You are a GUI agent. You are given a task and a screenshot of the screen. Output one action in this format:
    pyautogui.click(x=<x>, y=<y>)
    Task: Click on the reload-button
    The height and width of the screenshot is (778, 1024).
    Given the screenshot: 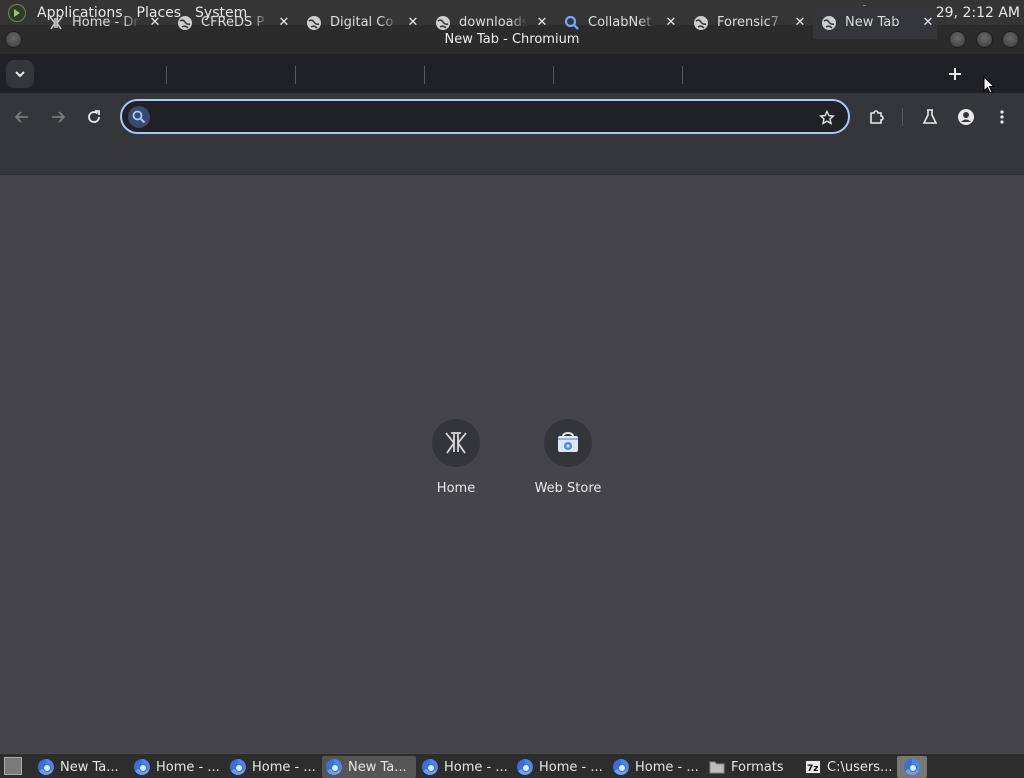 What is the action you would take?
    pyautogui.click(x=94, y=117)
    